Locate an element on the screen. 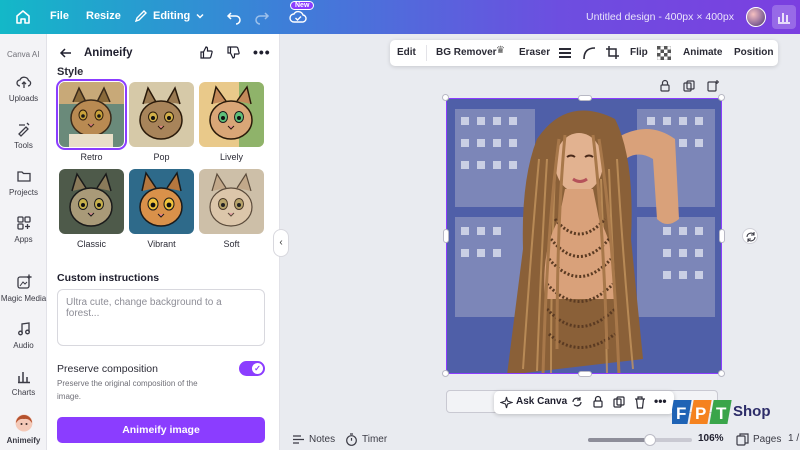 The width and height of the screenshot is (800, 450). border-style-icon is located at coordinates (565, 54).